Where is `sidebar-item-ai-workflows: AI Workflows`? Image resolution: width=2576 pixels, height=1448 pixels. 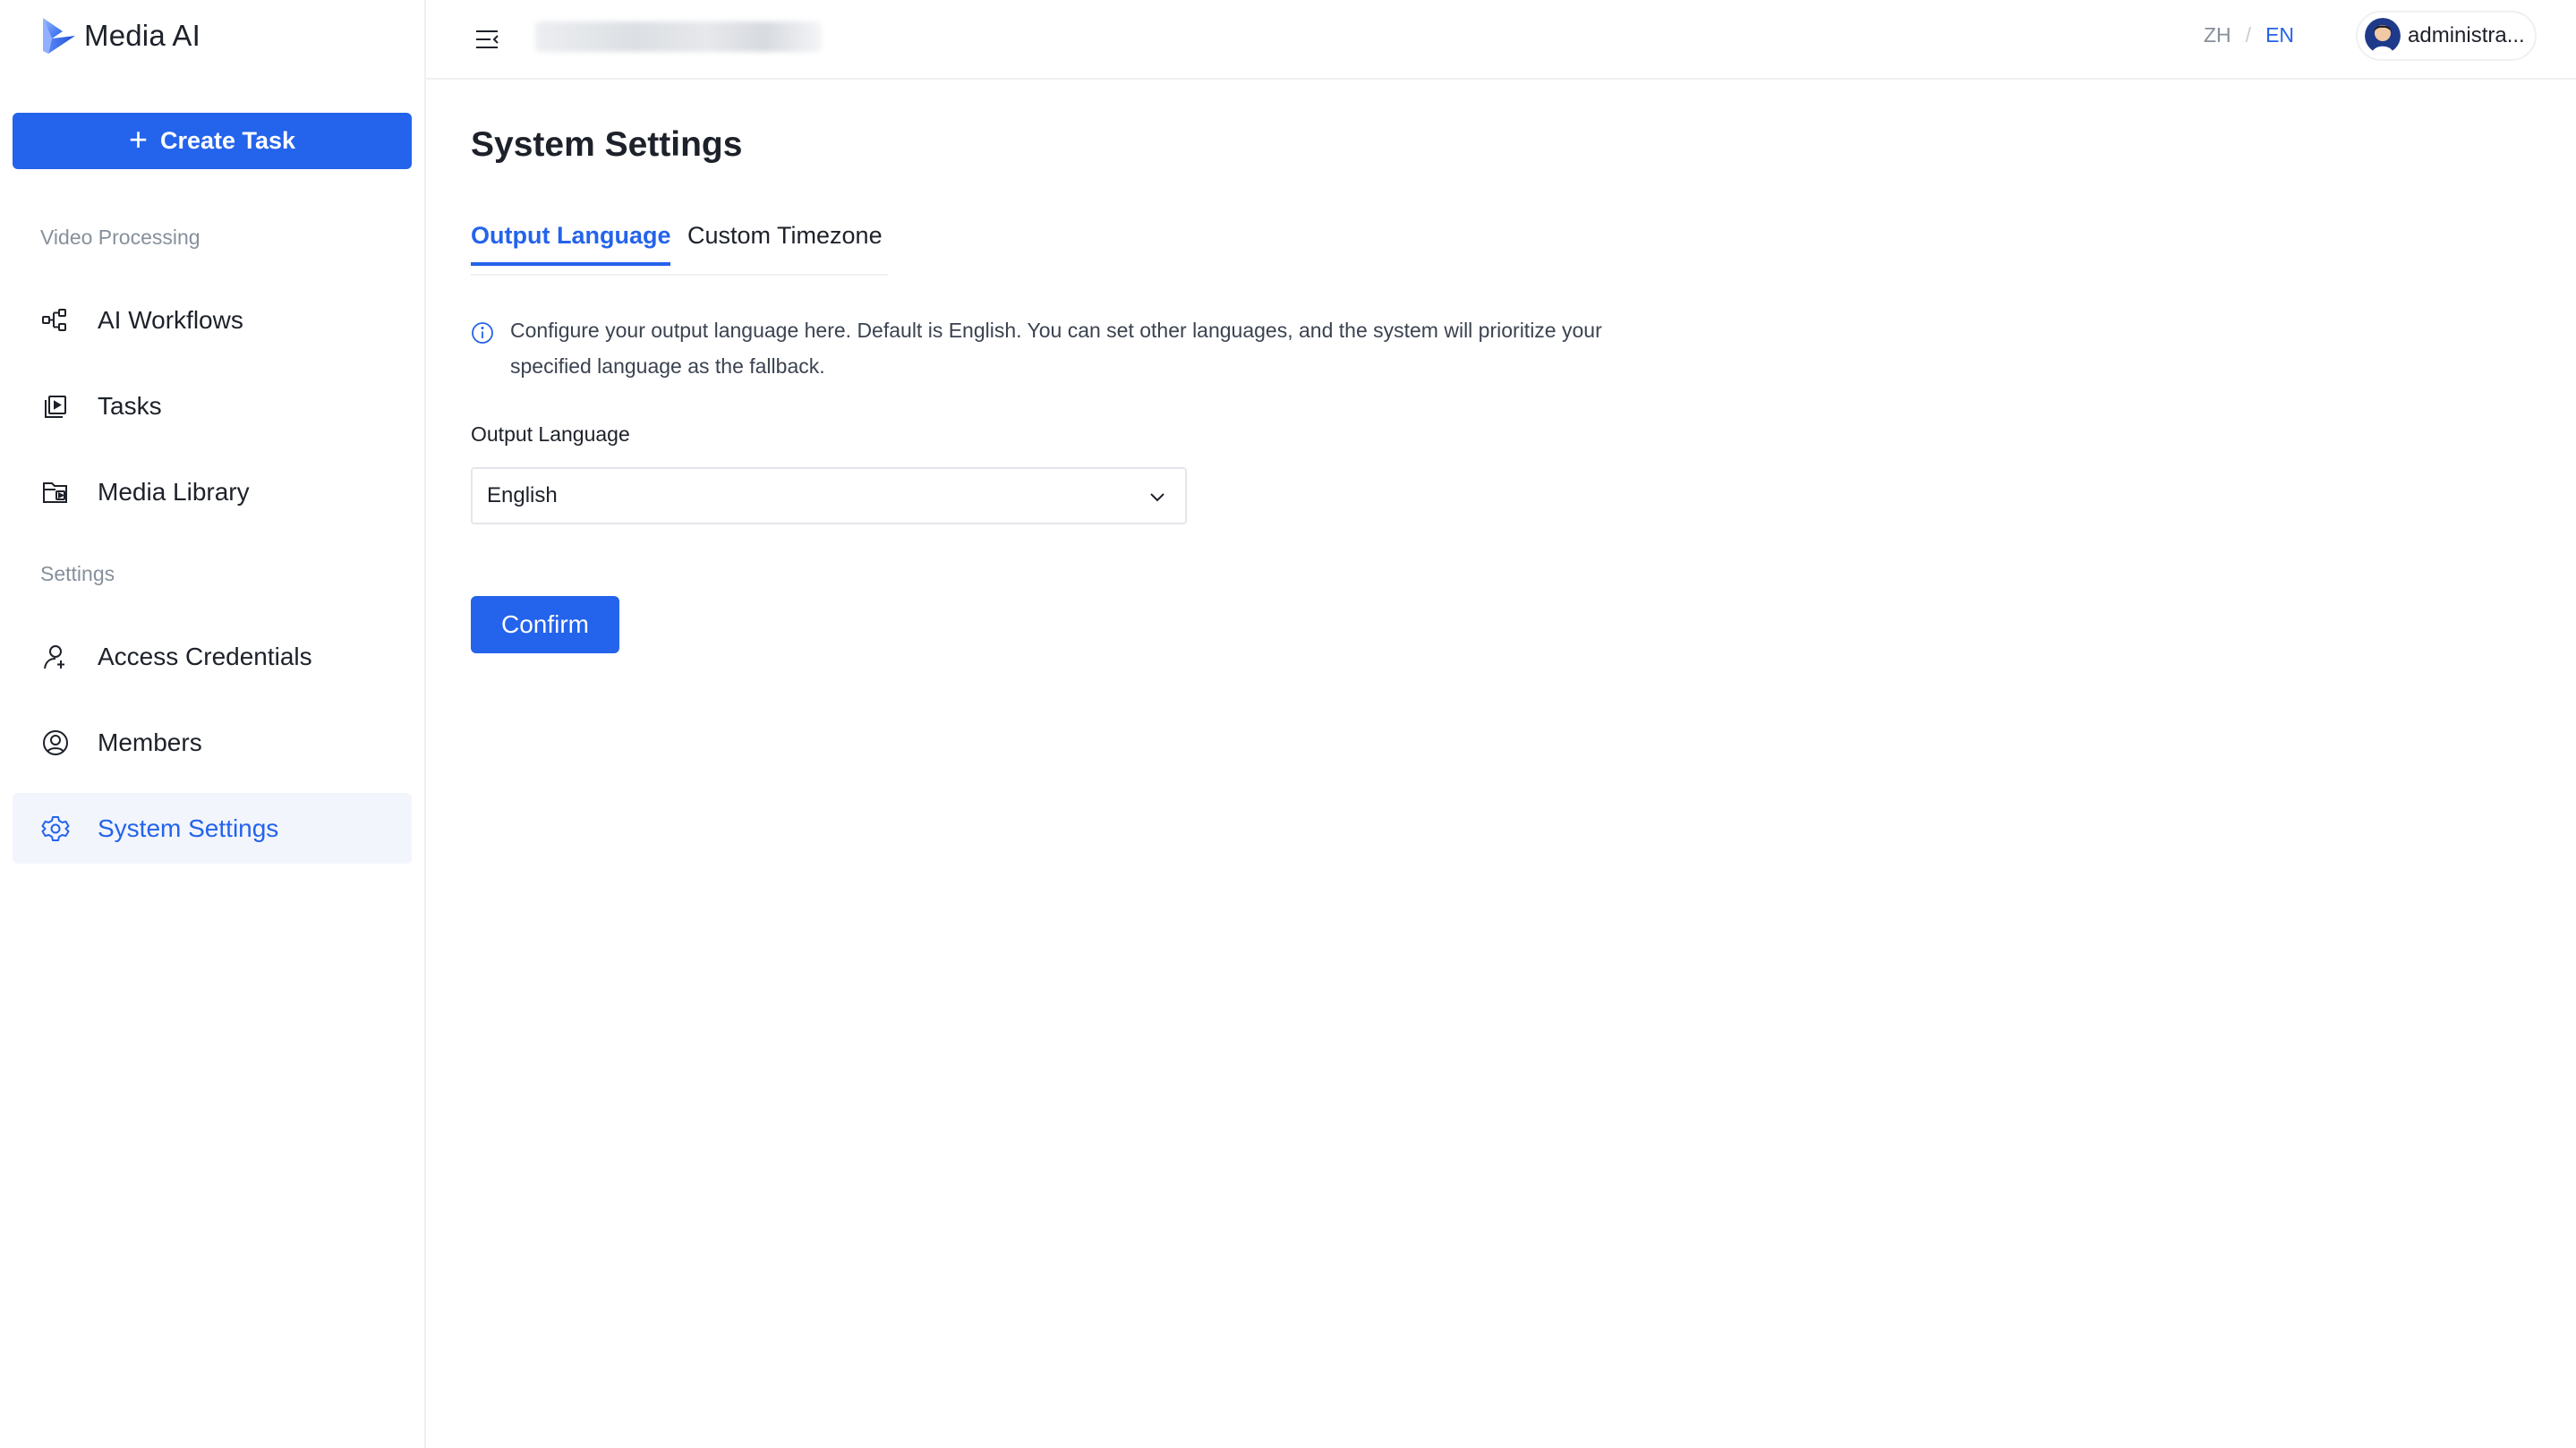 sidebar-item-ai-workflows: AI Workflows is located at coordinates (212, 320).